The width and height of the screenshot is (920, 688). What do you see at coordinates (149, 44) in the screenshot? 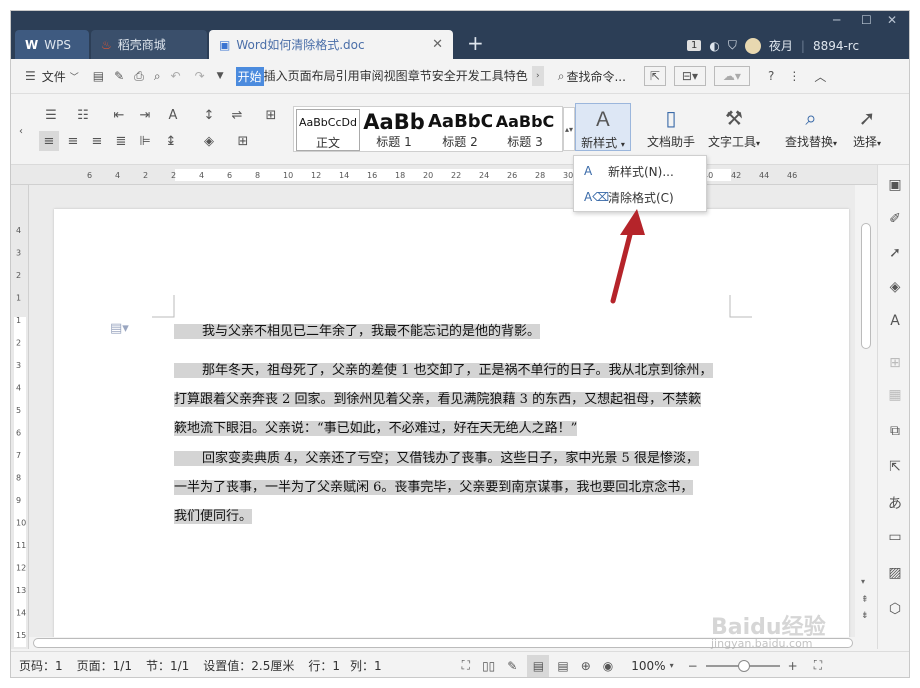
I see `tab-shop: ♨ 稻壳商城` at bounding box center [149, 44].